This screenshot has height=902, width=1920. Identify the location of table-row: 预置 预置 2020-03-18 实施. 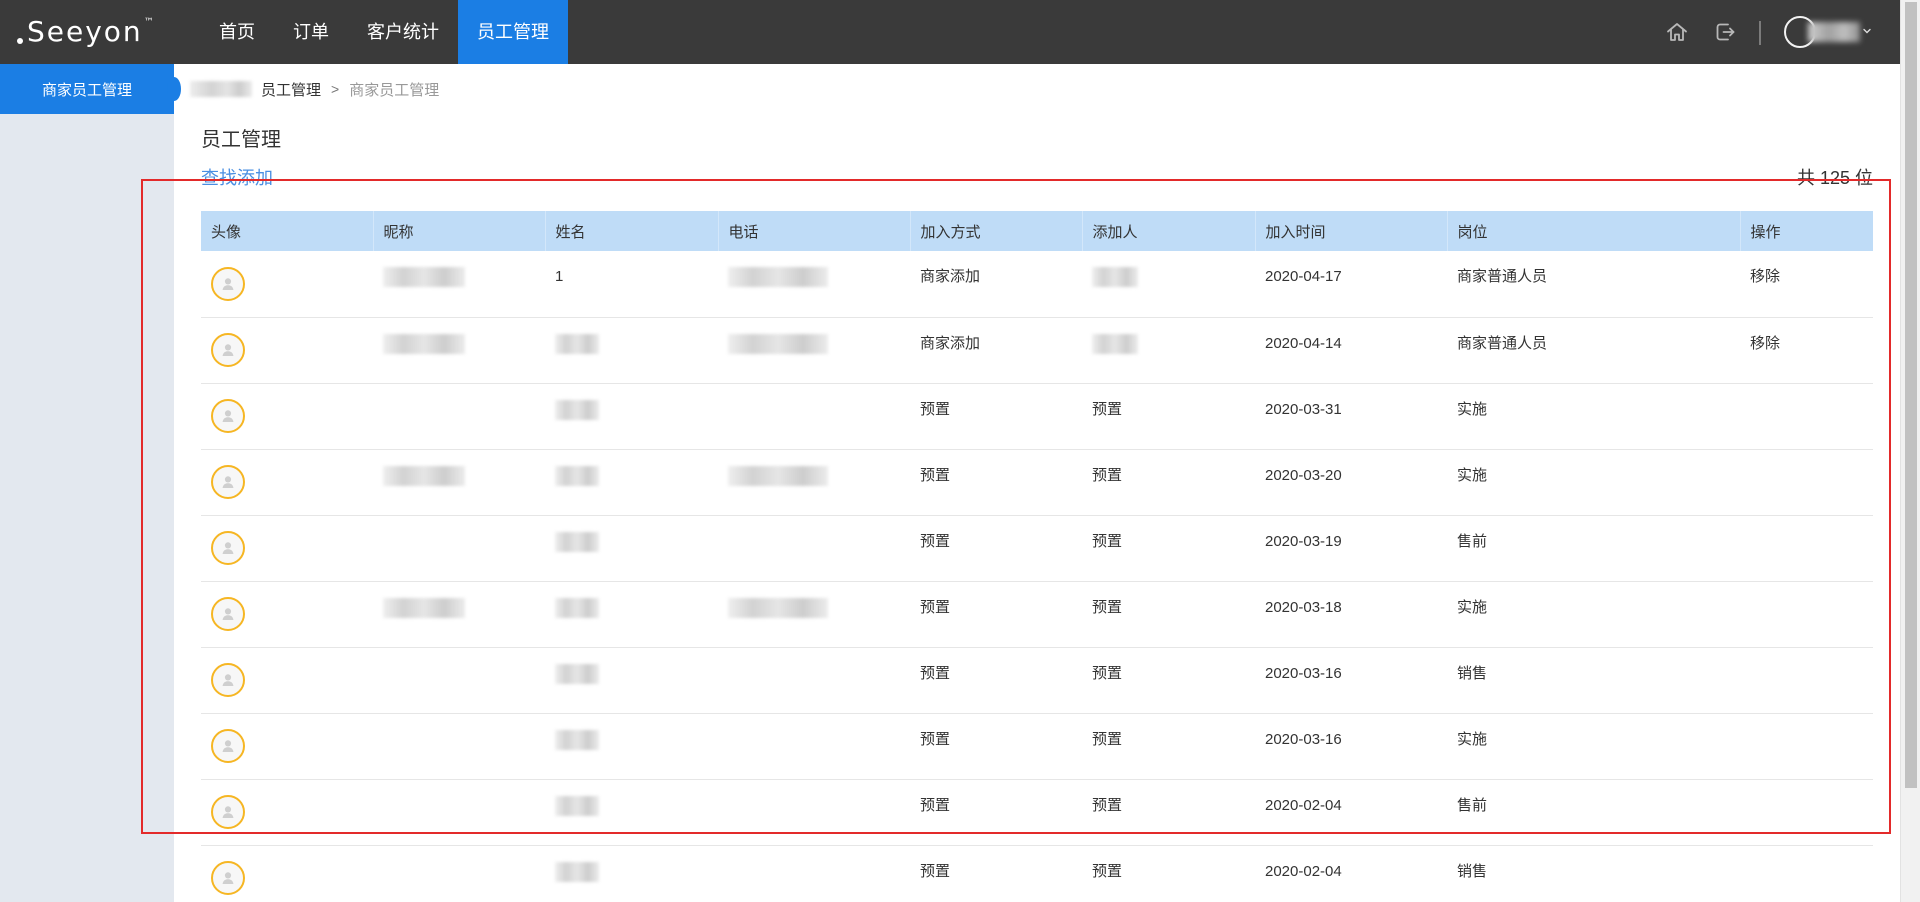
(1037, 614).